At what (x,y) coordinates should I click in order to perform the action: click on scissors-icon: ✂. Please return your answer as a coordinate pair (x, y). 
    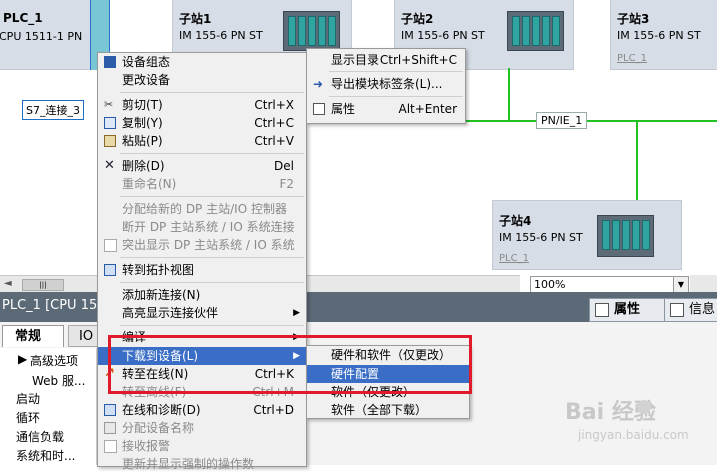
    Looking at the image, I should click on (109, 104).